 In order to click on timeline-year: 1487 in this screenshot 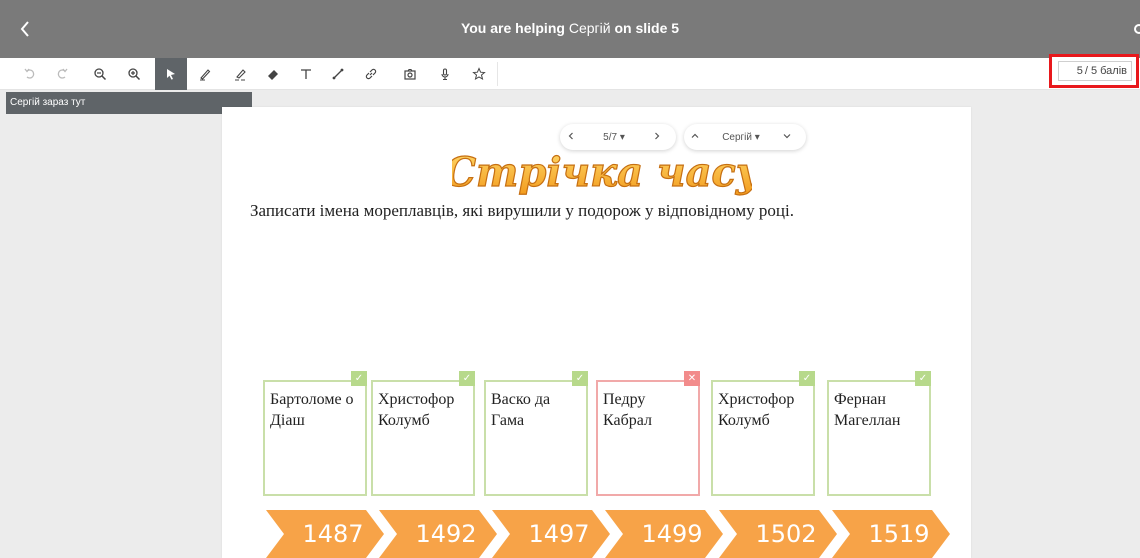, I will do `click(326, 534)`.